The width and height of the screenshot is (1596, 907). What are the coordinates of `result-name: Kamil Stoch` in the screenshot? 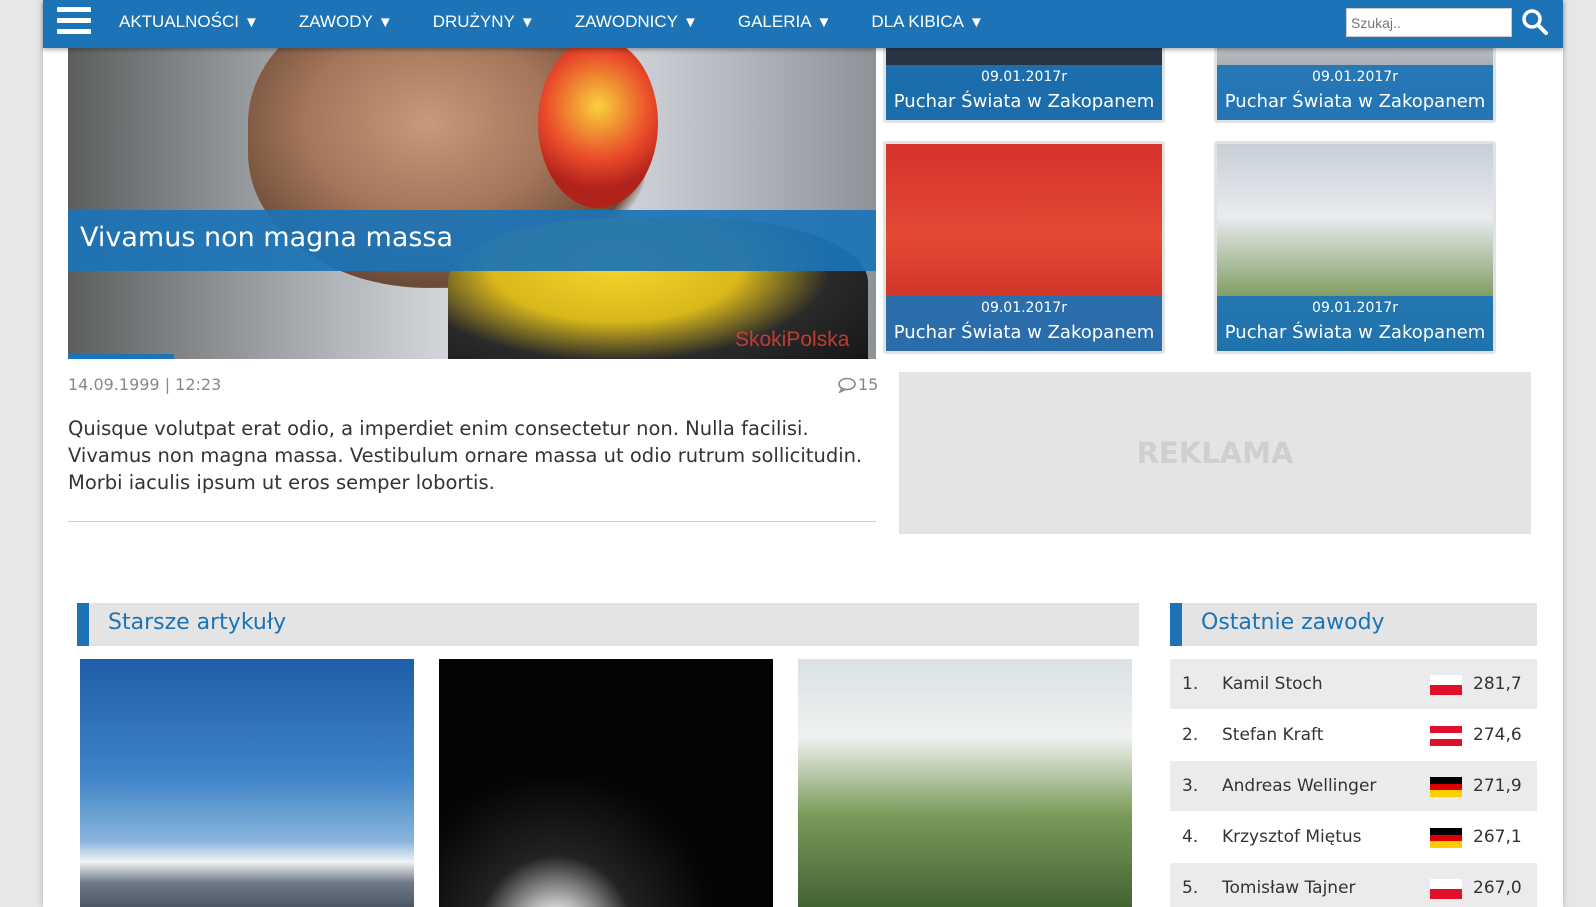 It's located at (1272, 684).